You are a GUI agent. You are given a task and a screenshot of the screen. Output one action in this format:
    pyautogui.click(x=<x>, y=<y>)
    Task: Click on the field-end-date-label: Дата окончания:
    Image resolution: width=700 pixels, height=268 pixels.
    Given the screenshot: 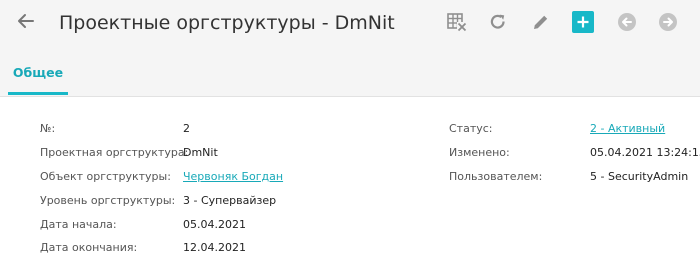 What is the action you would take?
    pyautogui.click(x=89, y=247)
    